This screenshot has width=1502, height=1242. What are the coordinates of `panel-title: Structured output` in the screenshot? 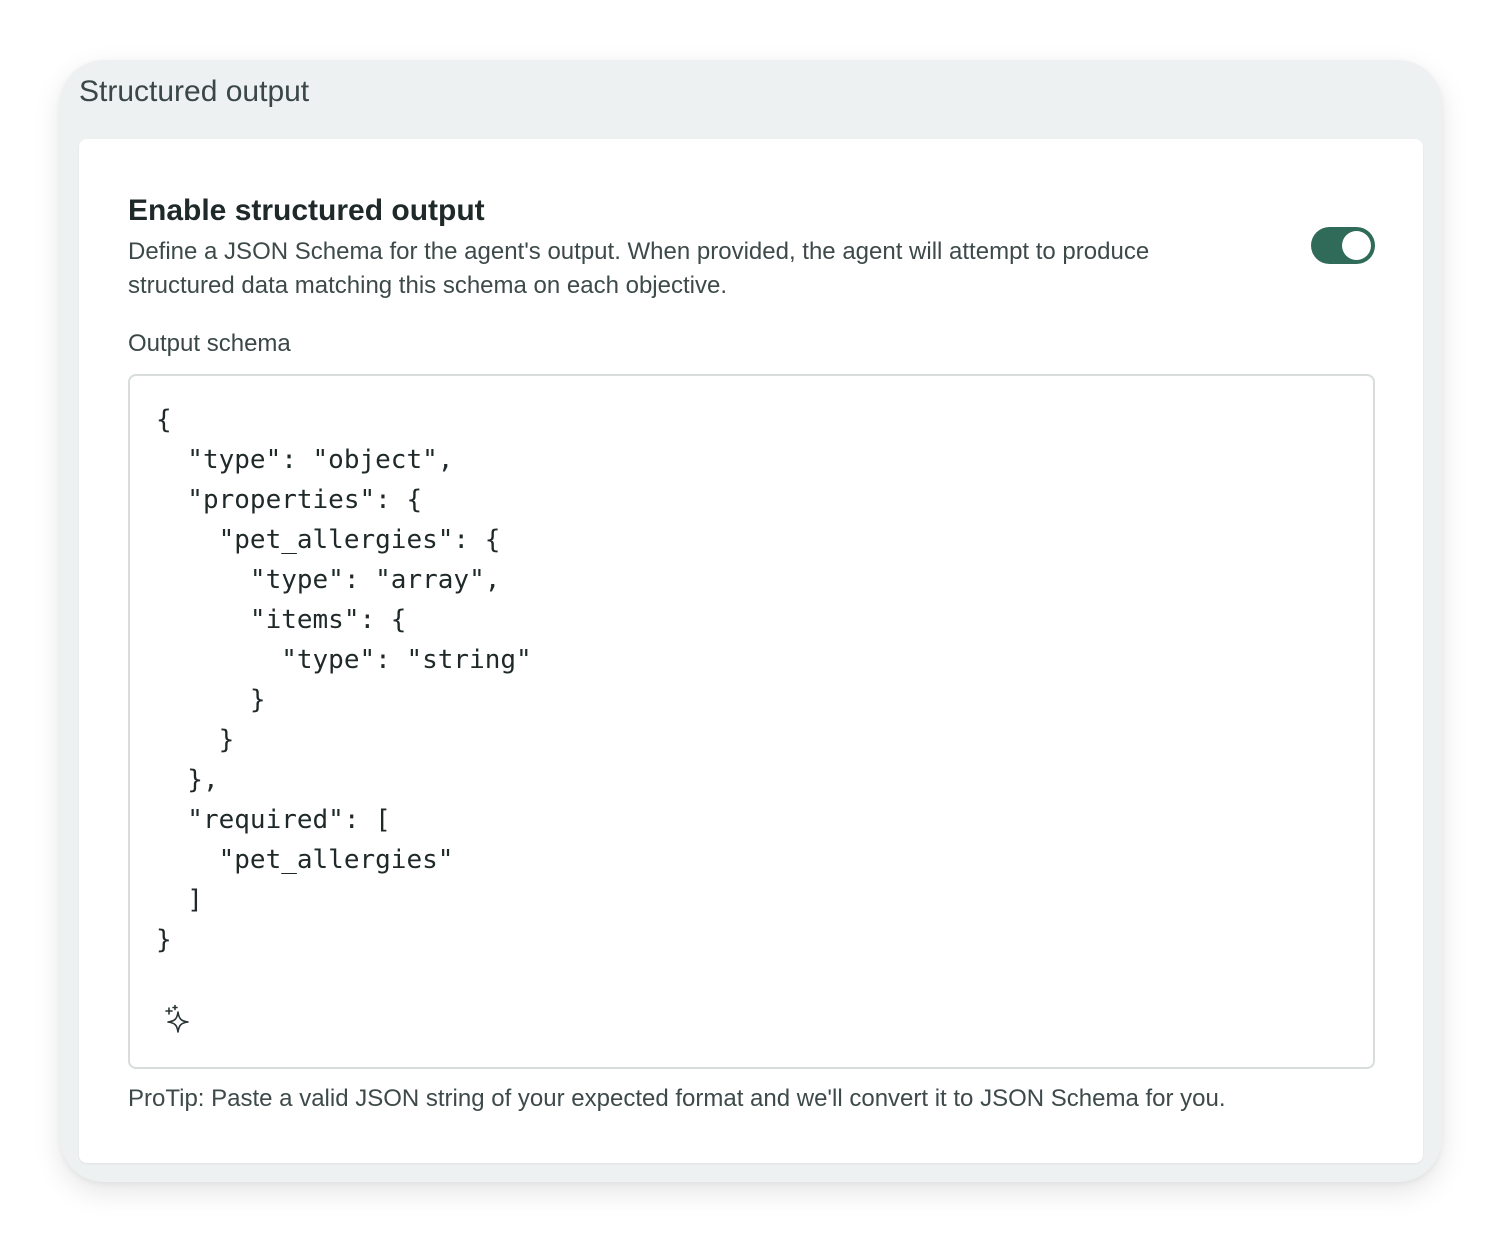 It's located at (194, 91).